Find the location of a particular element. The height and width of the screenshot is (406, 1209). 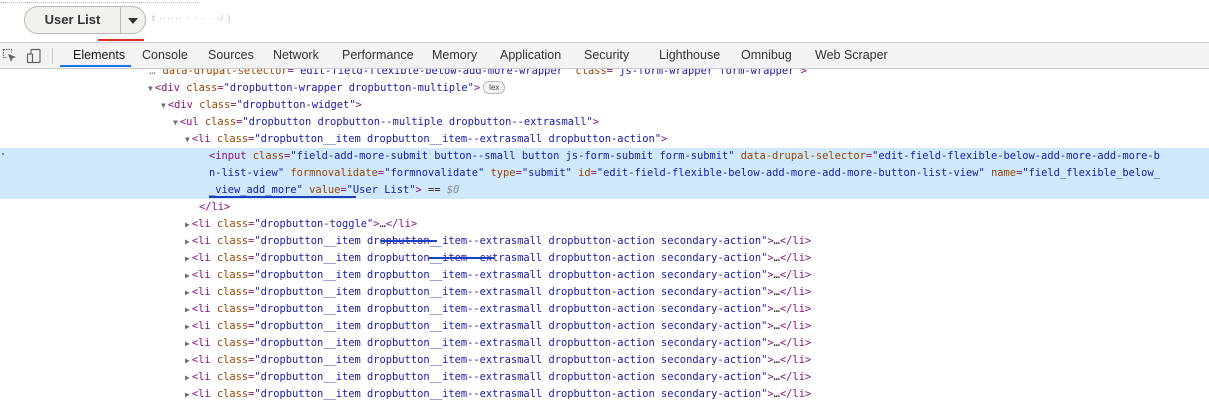

tab-web-scraper: Web Scraper is located at coordinates (851, 55).